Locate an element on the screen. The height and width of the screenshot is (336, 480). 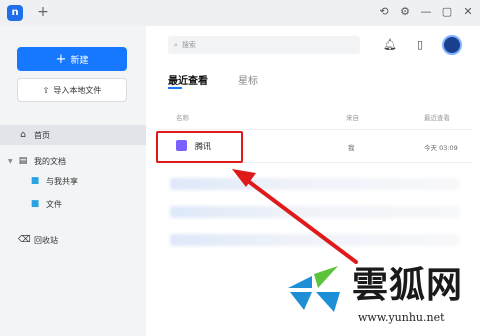
watermark-url: www.yunhu.net is located at coordinates (401, 317).